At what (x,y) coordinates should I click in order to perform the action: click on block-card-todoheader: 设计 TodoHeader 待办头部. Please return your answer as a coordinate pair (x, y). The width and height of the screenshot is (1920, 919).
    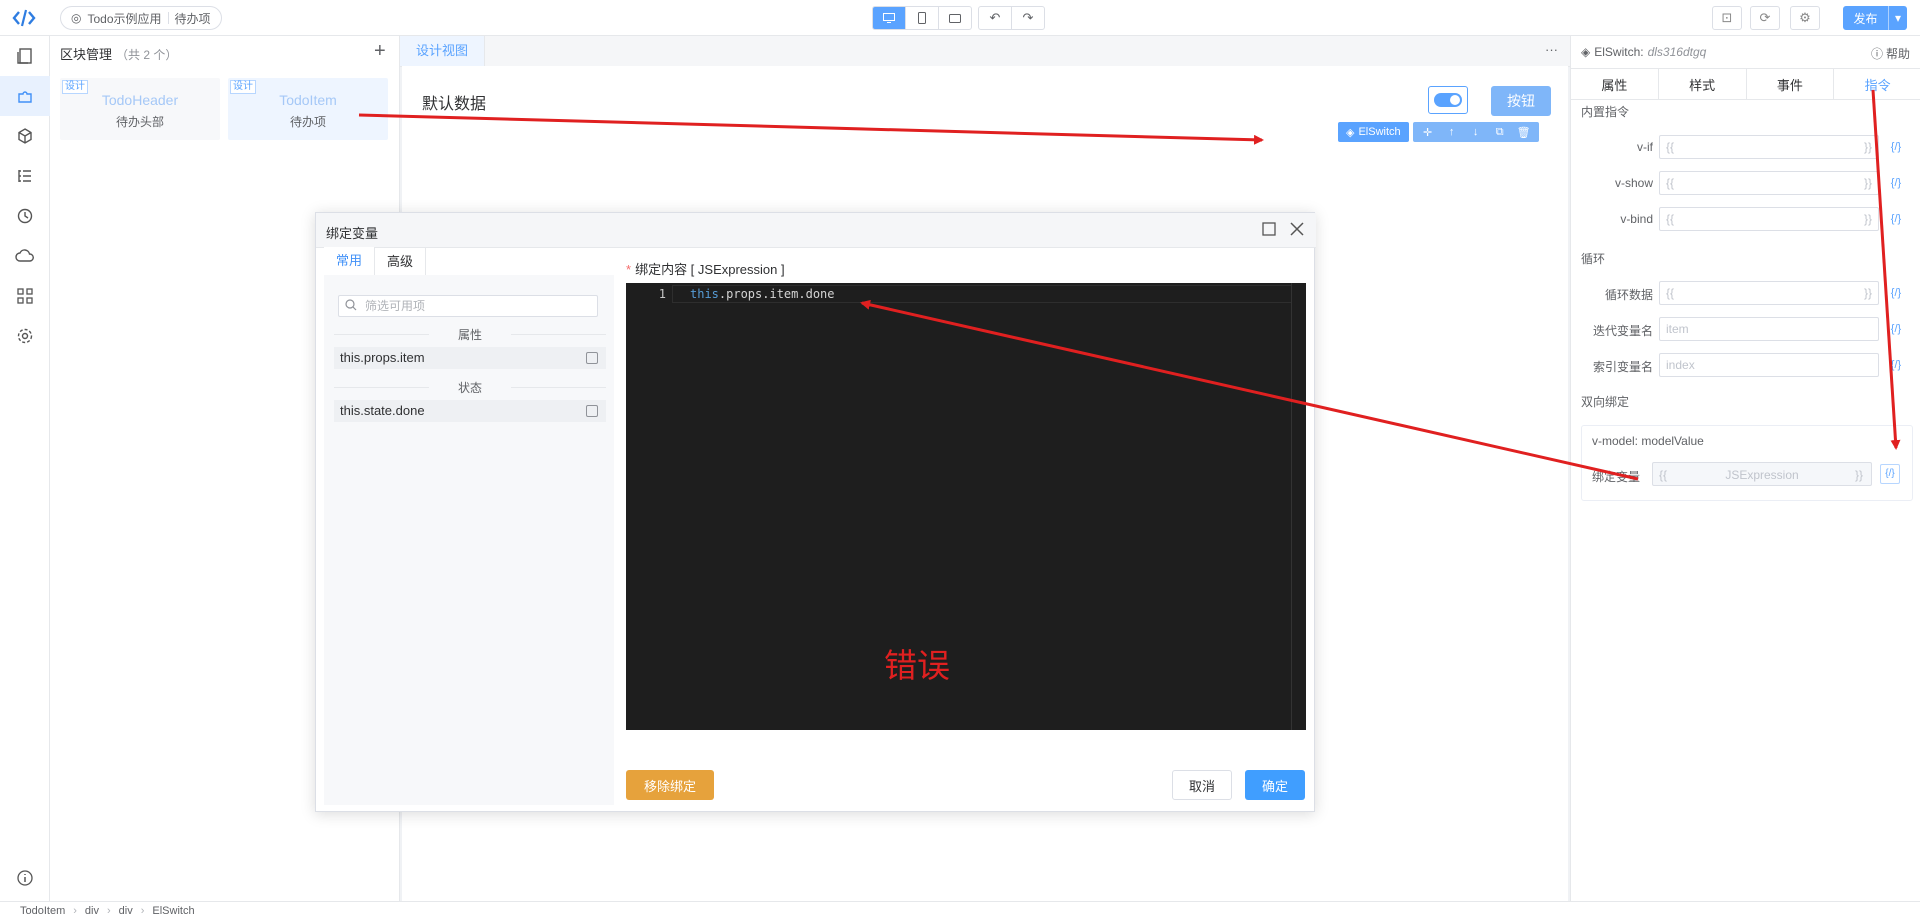
    Looking at the image, I should click on (140, 109).